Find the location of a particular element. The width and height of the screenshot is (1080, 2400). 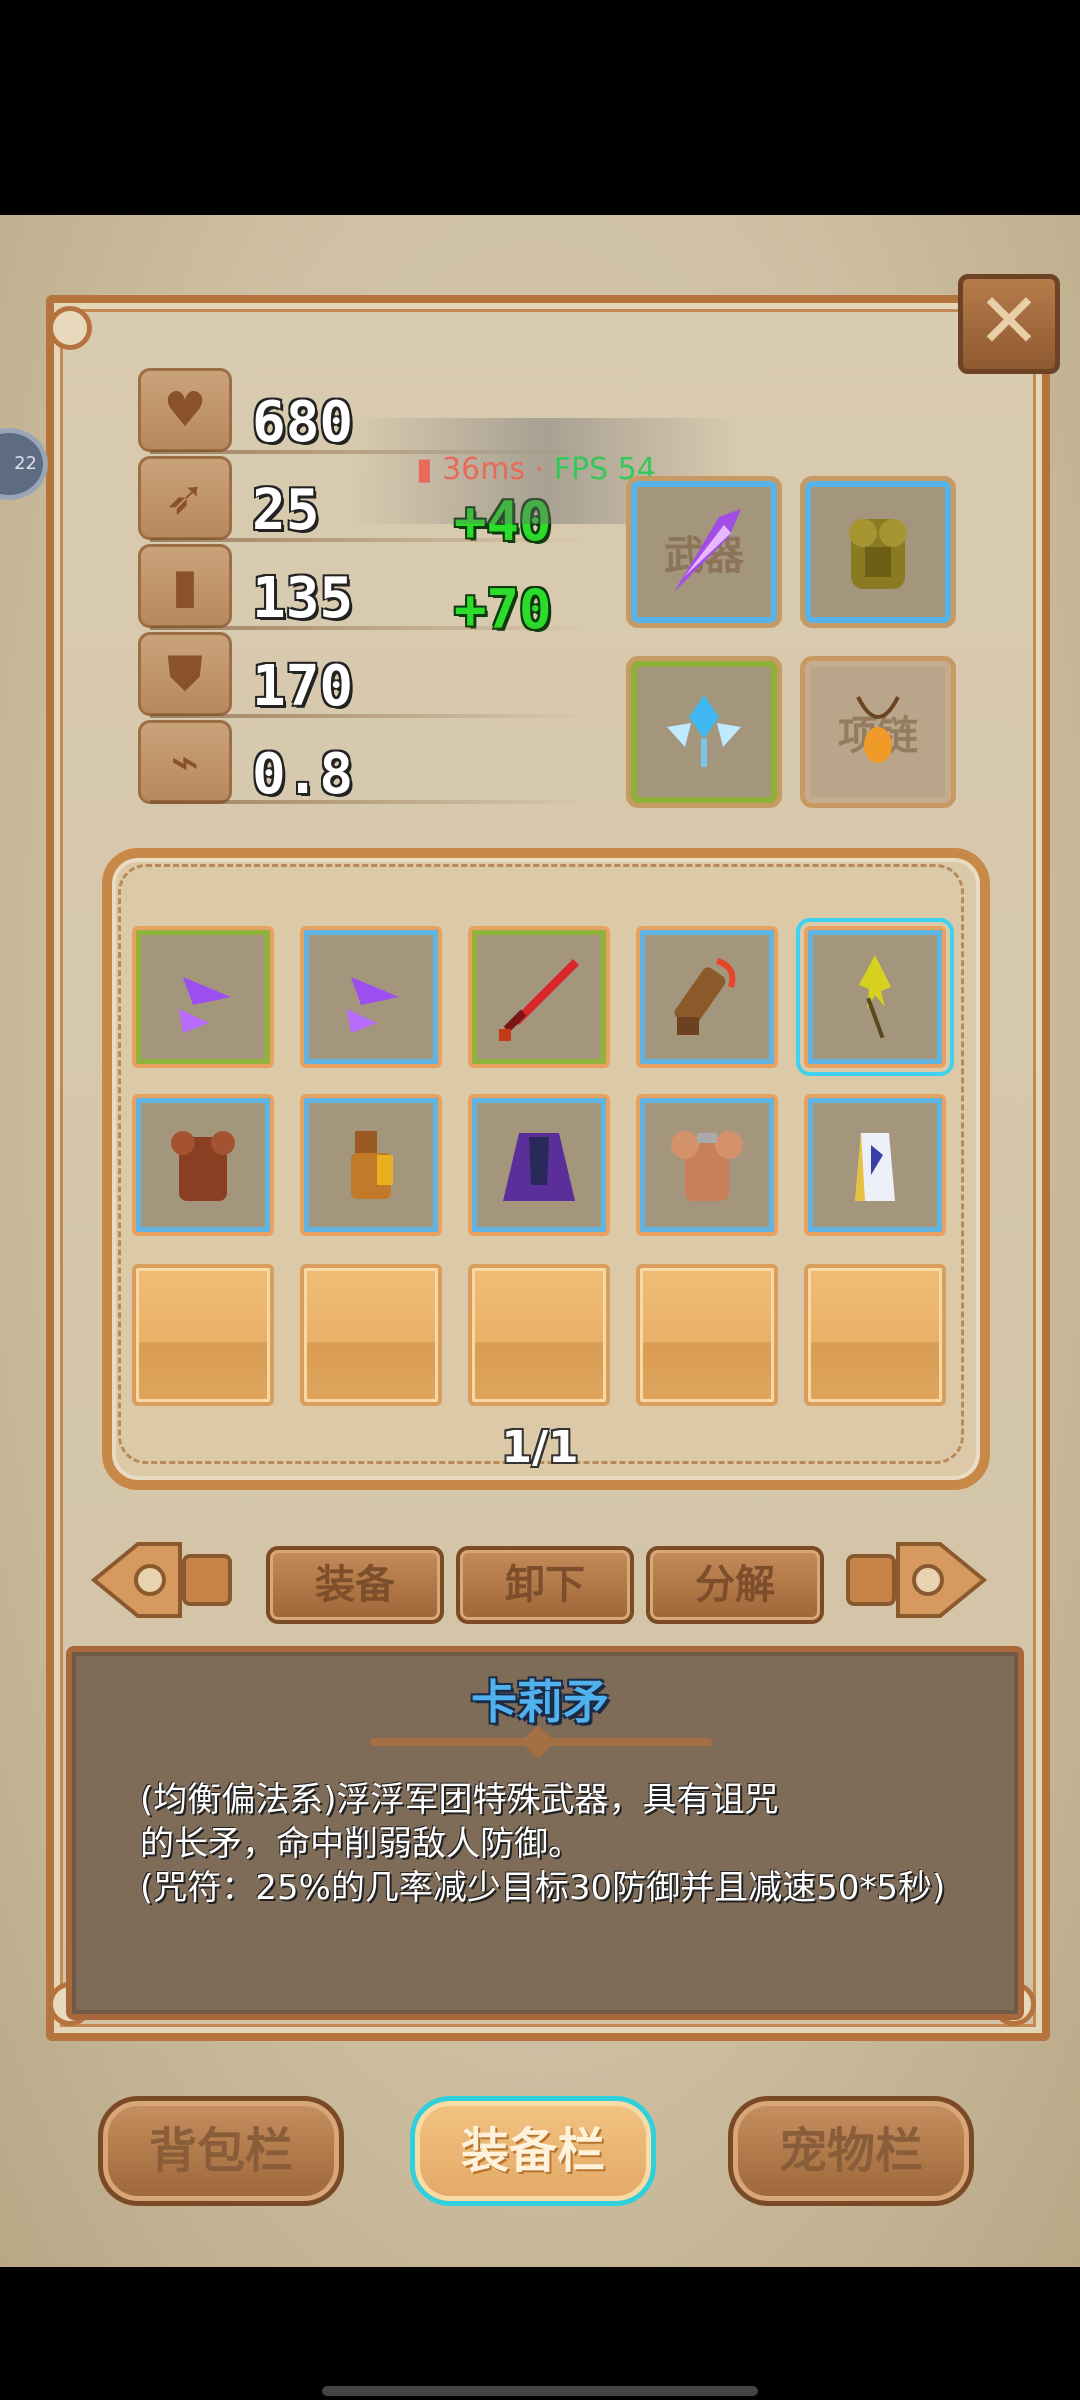

equipped-weapon-slot: 武器 is located at coordinates (704, 552).